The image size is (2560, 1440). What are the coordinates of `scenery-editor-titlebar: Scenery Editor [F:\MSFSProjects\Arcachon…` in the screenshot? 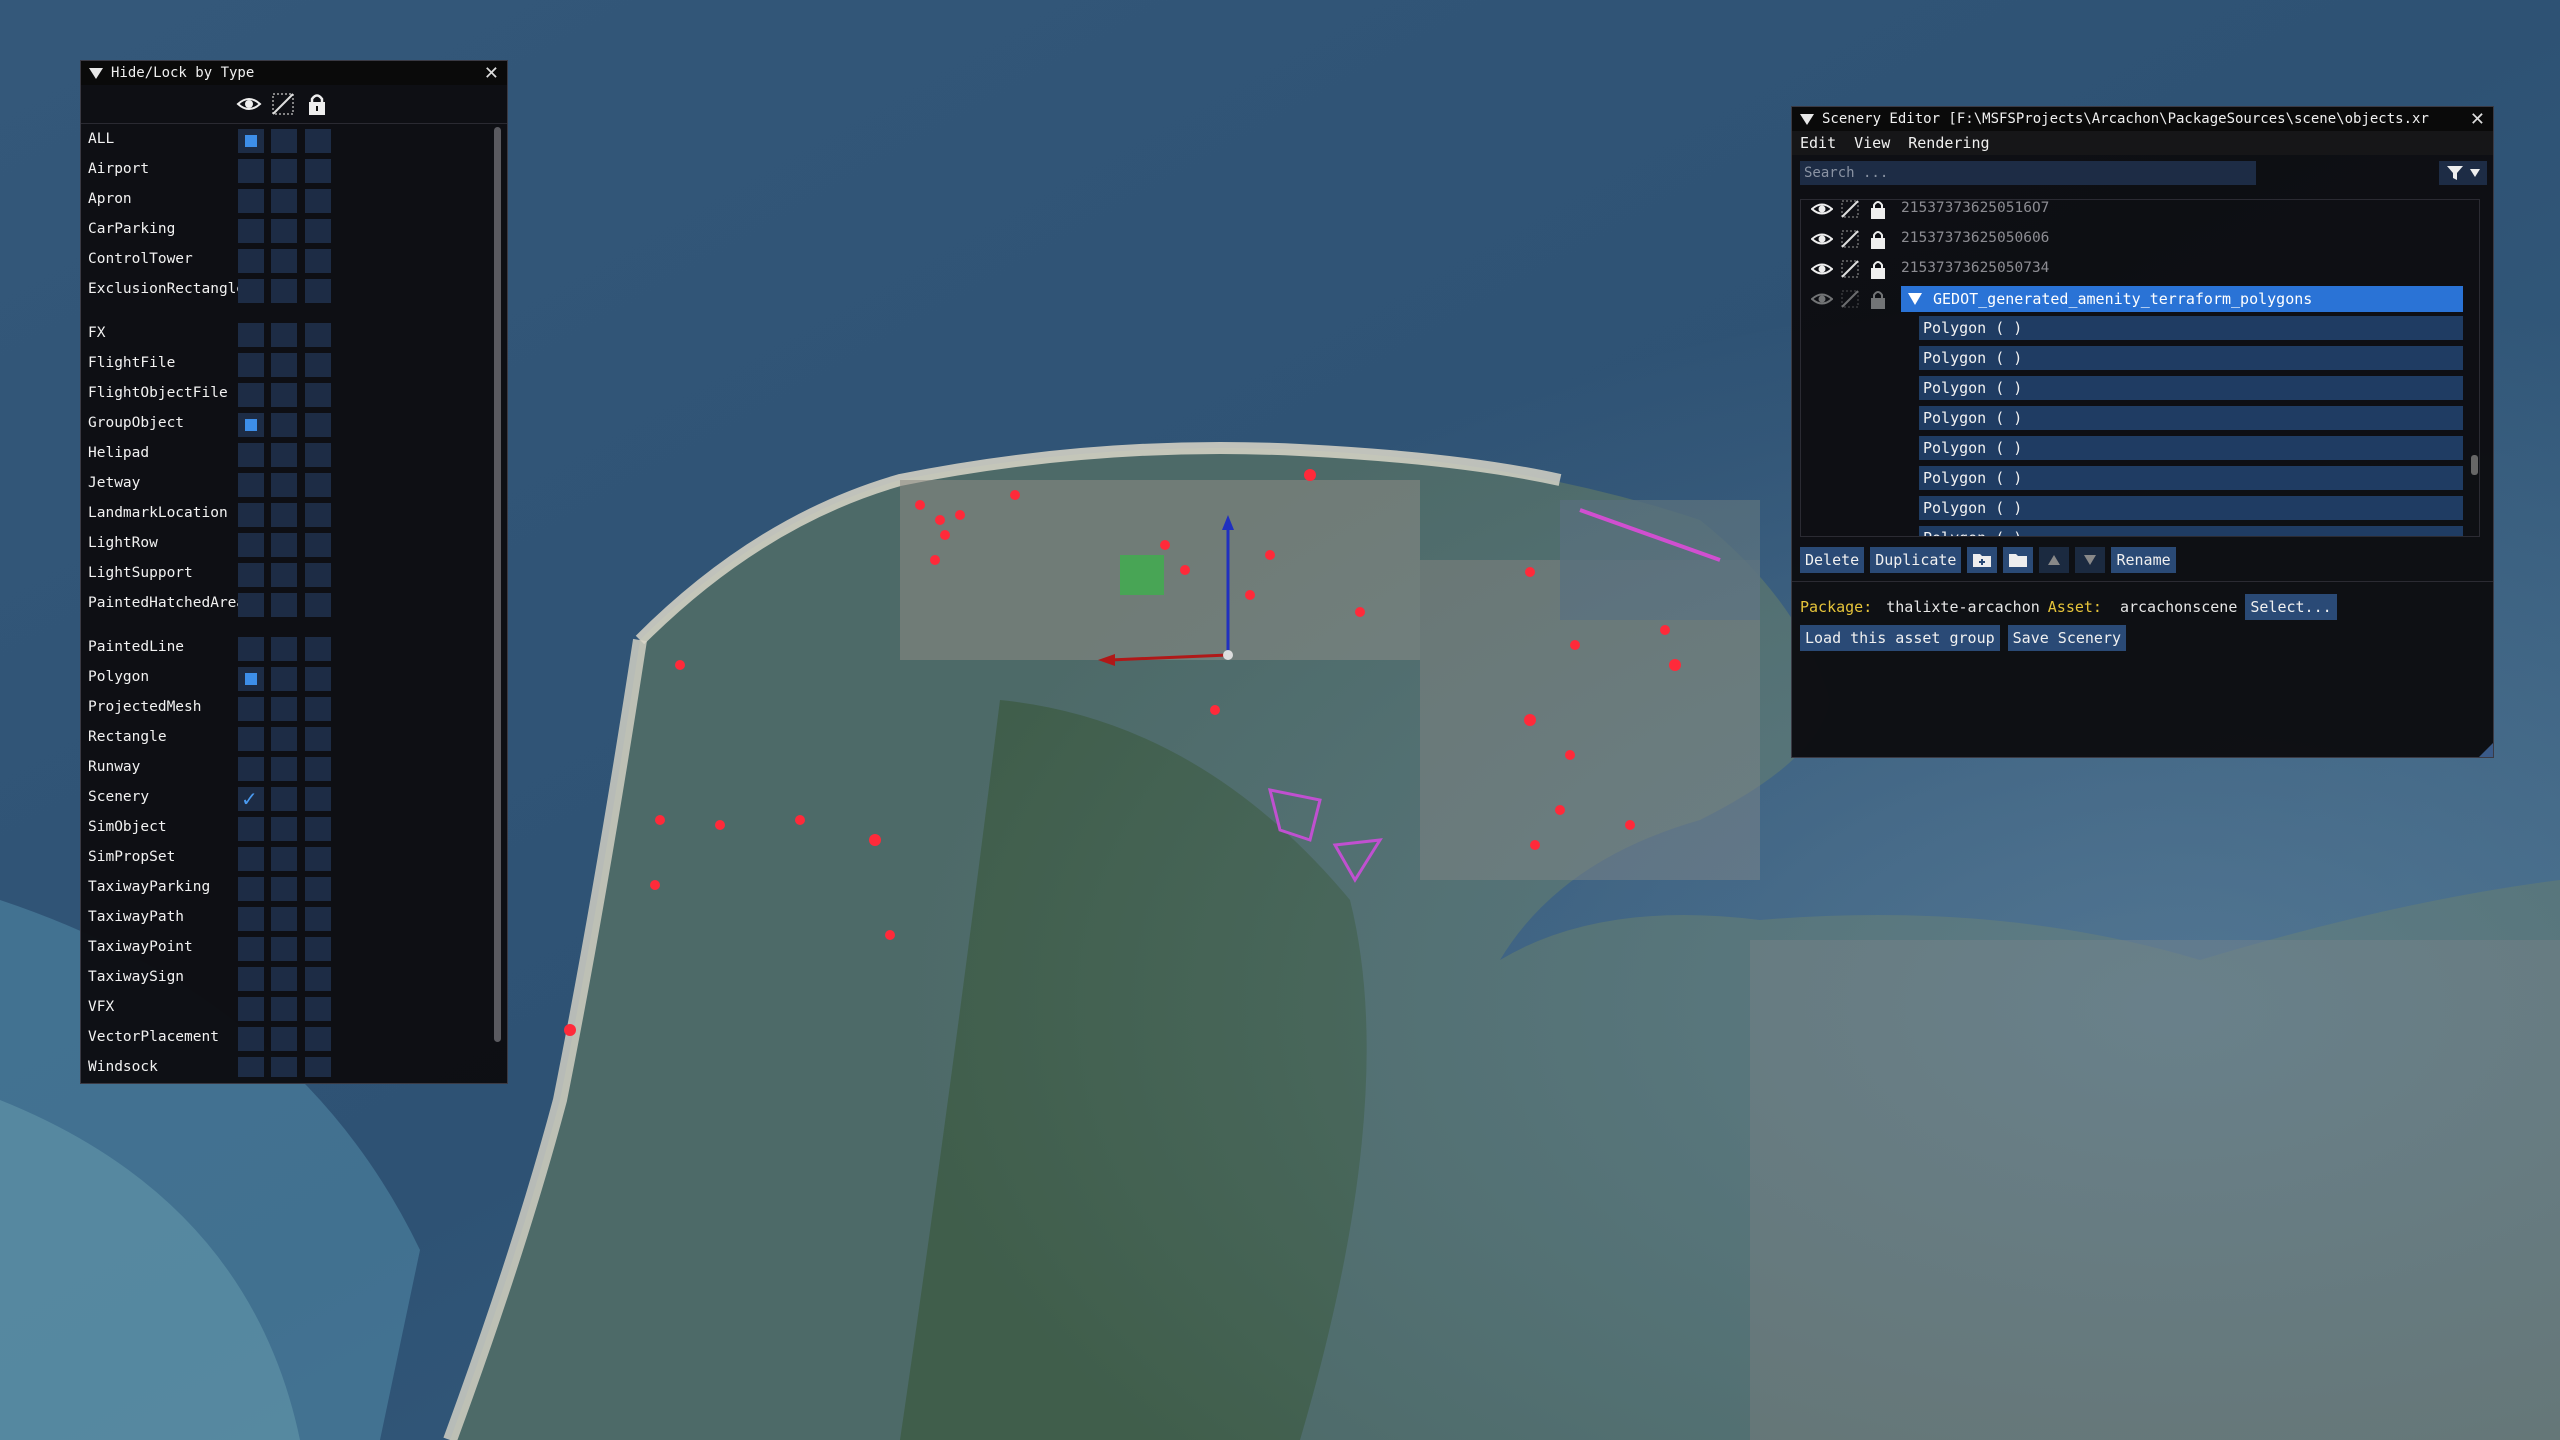 It's located at (2142, 119).